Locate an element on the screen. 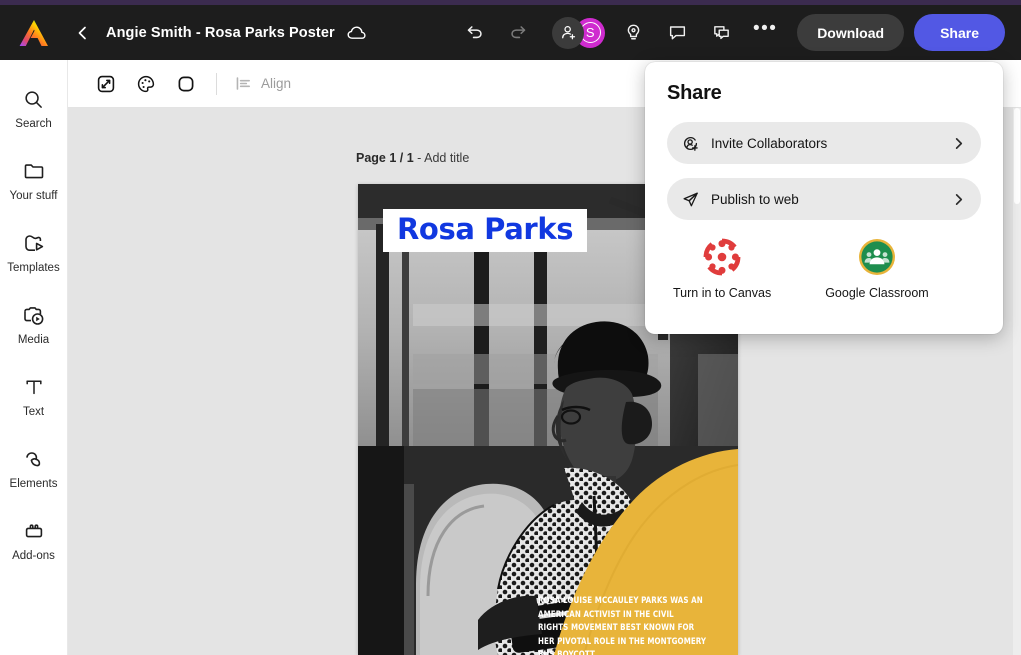 The height and width of the screenshot is (655, 1021). document-title: Angie Smith - Rosa Parks Poster is located at coordinates (220, 33).